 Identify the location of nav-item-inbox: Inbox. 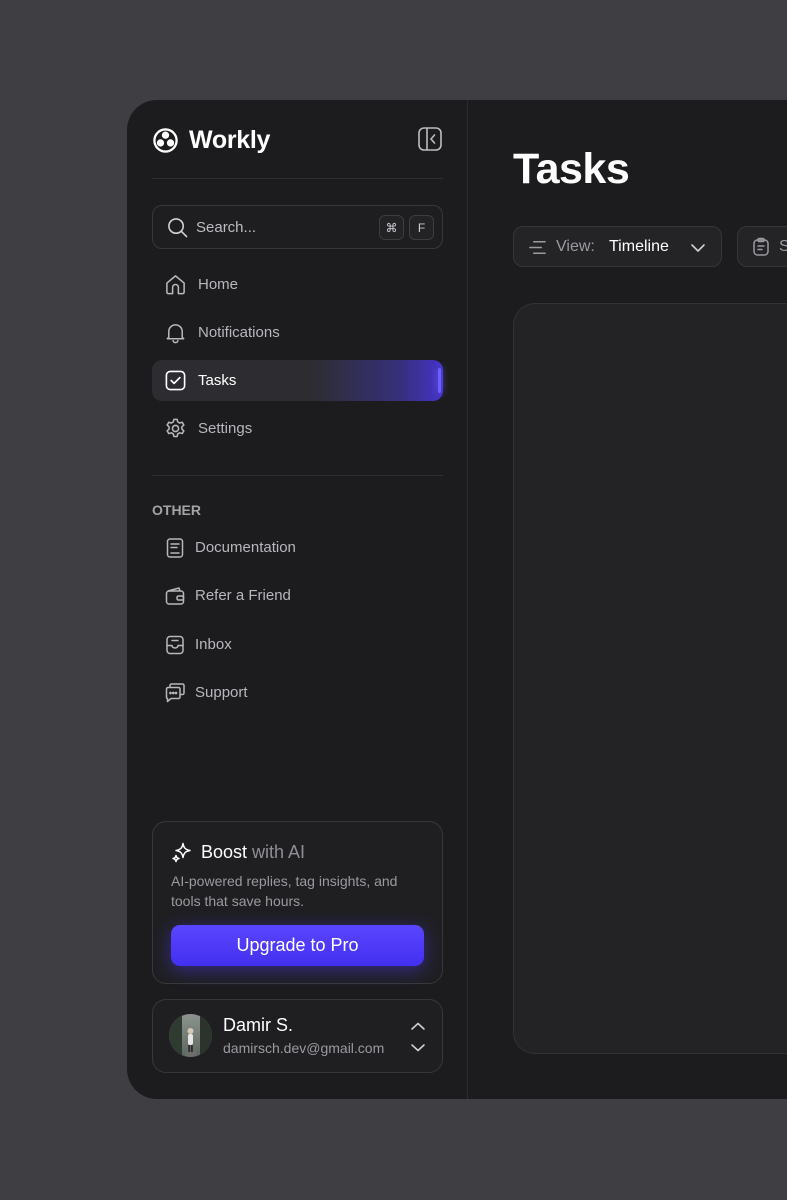
(297, 645).